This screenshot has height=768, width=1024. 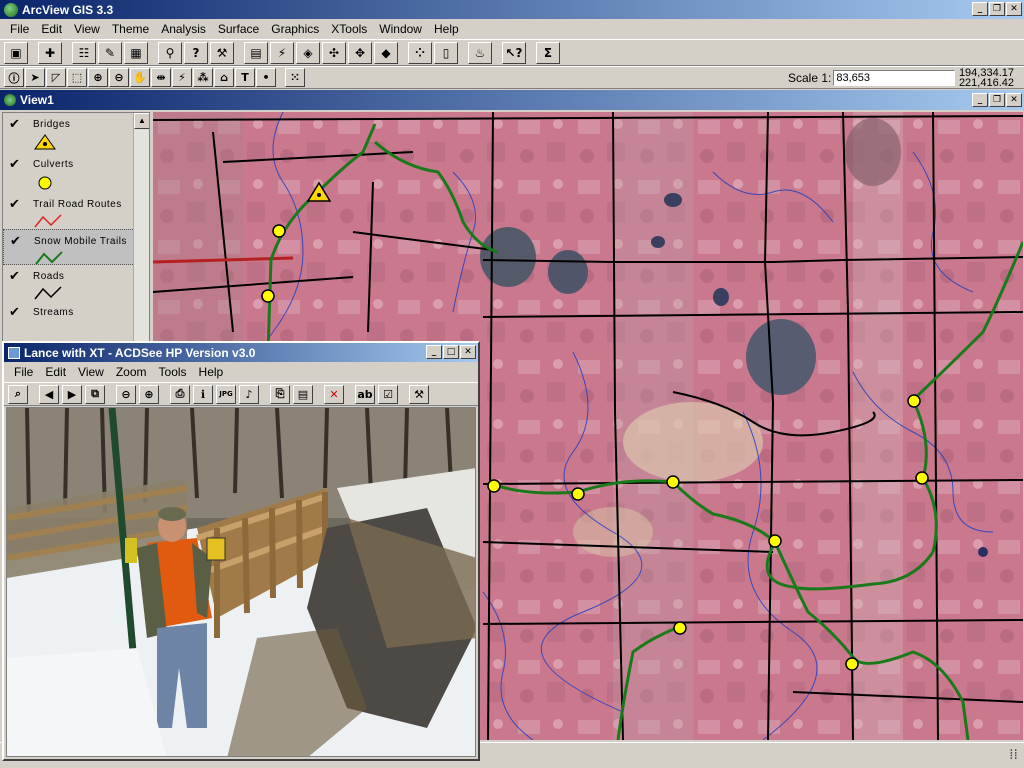 I want to click on acdsee-close-icon: ✕, so click(x=468, y=352).